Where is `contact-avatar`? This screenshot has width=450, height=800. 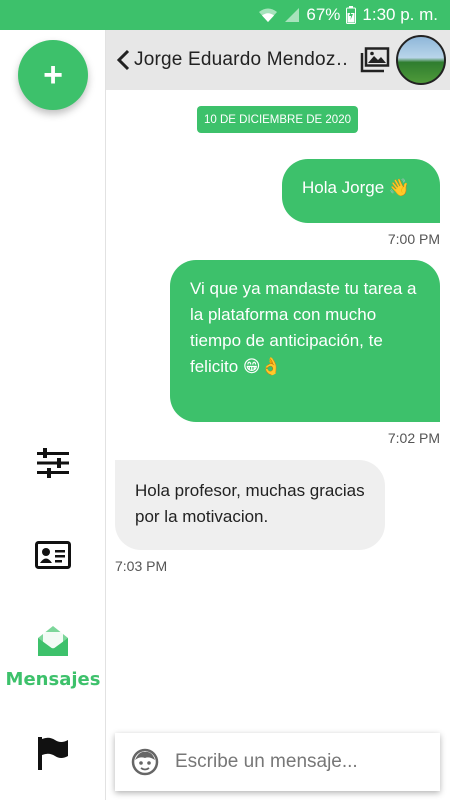 contact-avatar is located at coordinates (421, 60).